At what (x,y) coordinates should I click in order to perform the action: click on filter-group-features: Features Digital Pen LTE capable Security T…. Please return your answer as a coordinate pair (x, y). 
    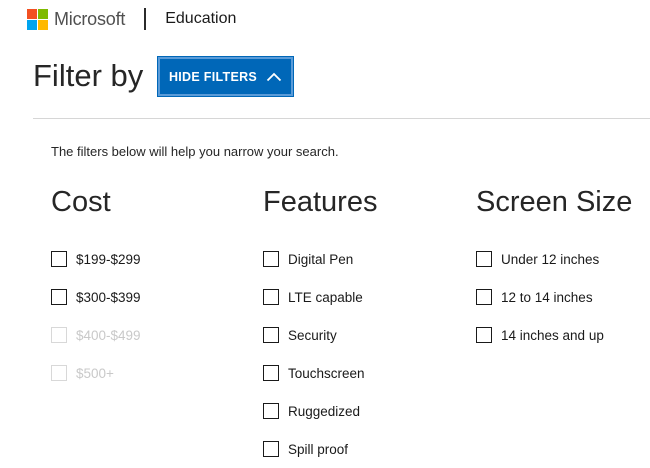
    Looking at the image, I should click on (320, 326).